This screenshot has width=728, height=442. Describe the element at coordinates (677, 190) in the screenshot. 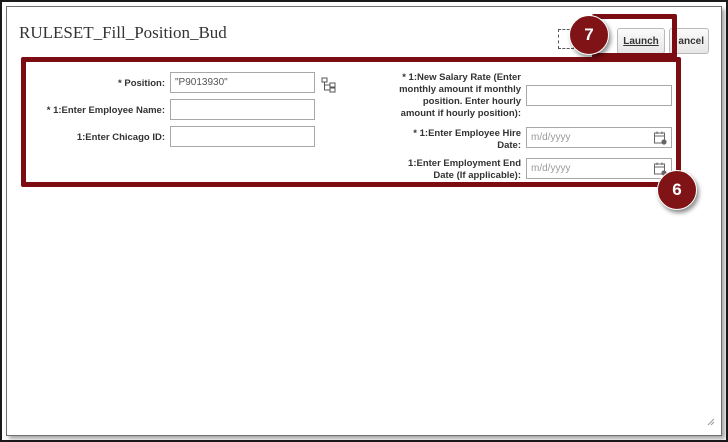

I see `step-badge-6: 6` at that location.